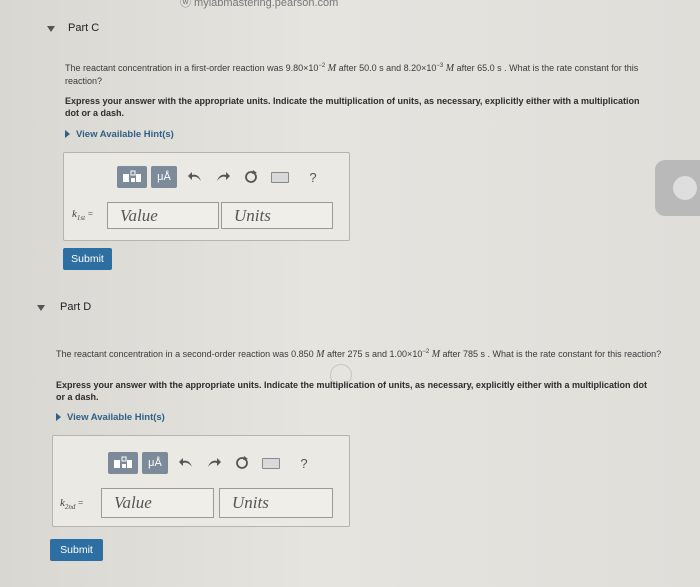  What do you see at coordinates (84, 28) in the screenshot?
I see `part-c-title: Part C` at bounding box center [84, 28].